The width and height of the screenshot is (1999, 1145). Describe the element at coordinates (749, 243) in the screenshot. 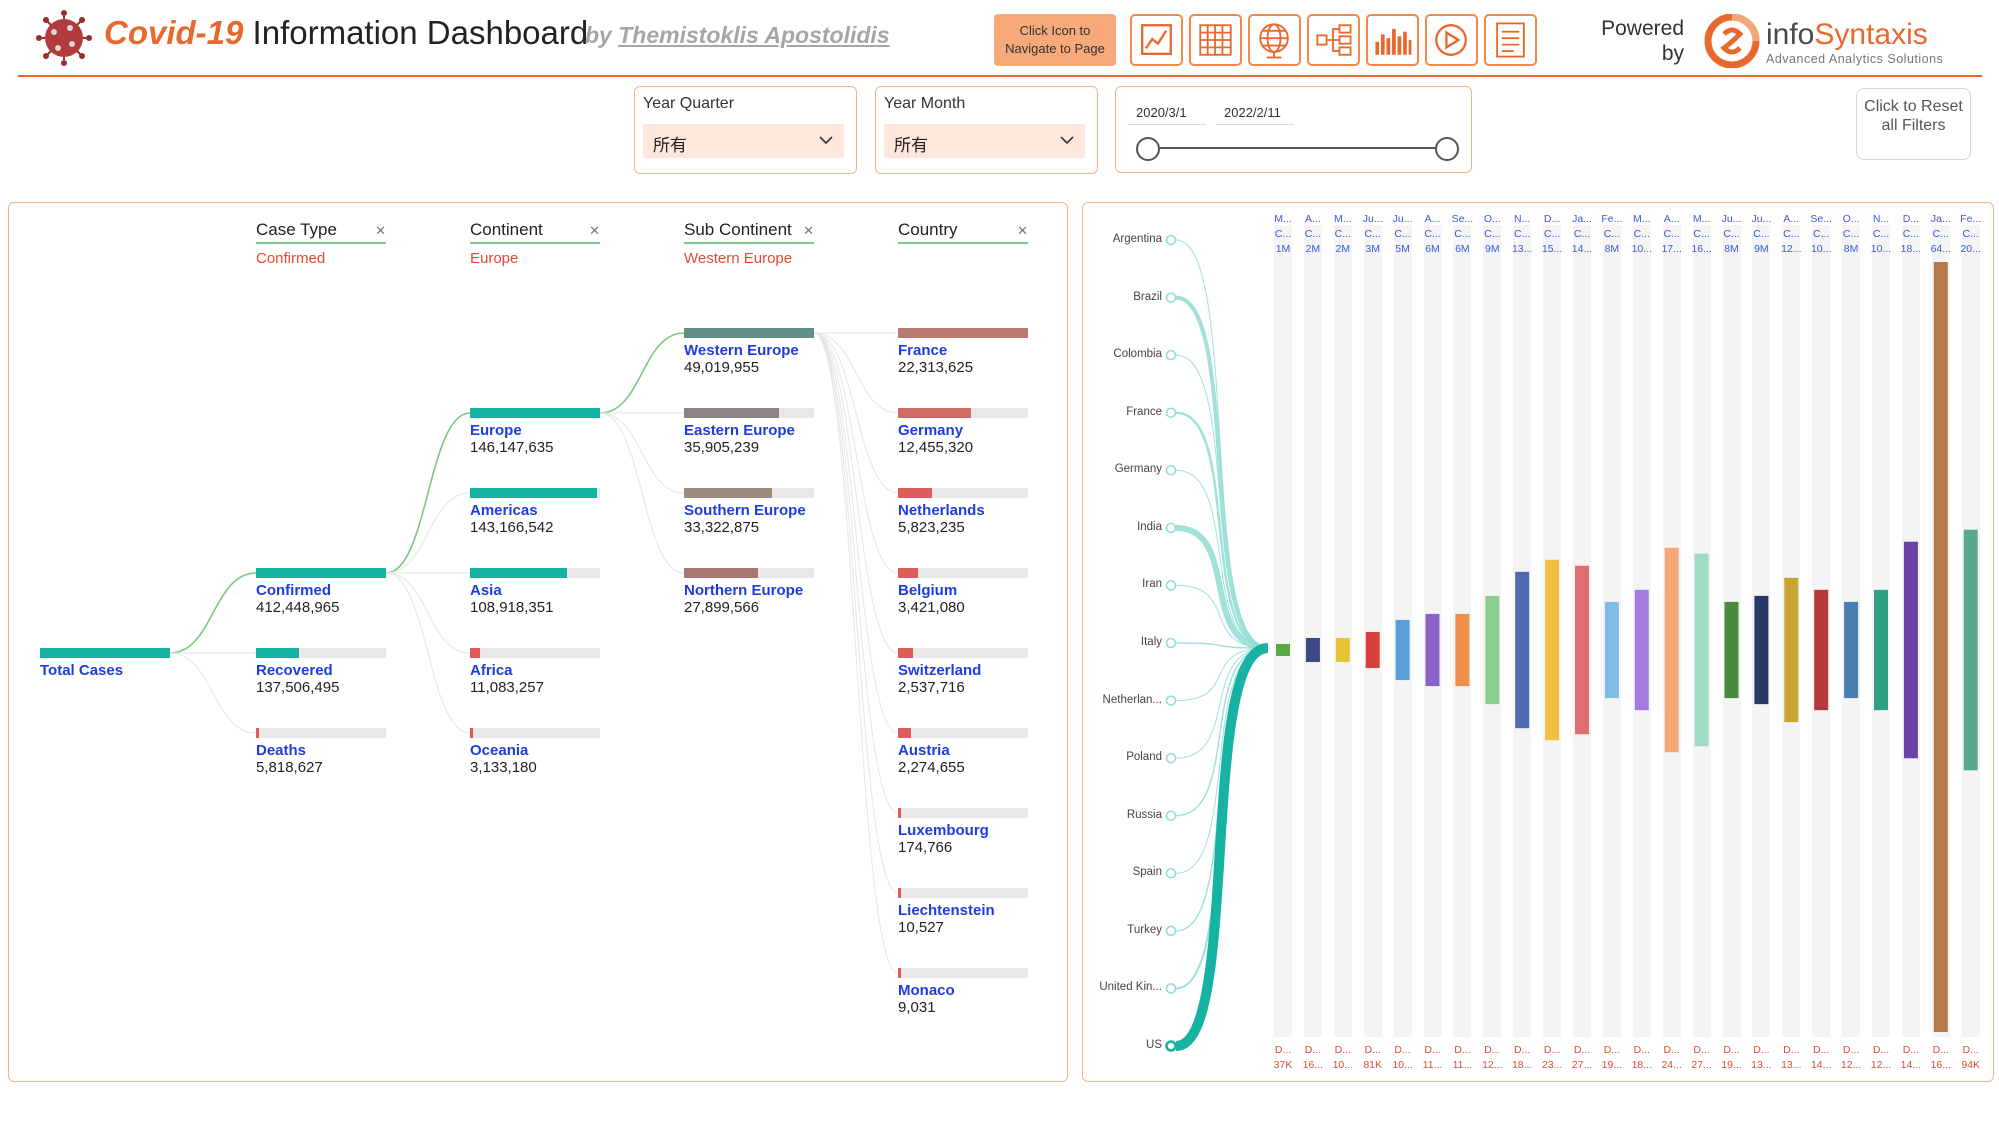

I see `tree-col-sub-continent: Sub Continent ✕ Western Europe` at that location.